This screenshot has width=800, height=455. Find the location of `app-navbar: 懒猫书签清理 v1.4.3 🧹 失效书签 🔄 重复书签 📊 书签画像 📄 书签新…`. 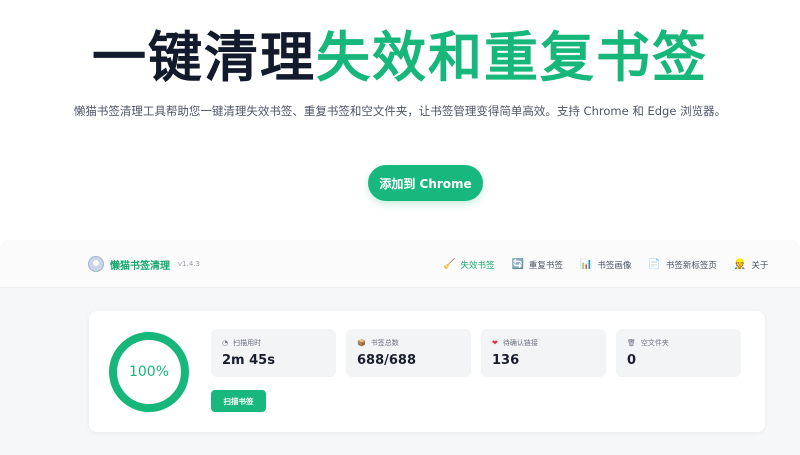

app-navbar: 懒猫书签清理 v1.4.3 🧹 失效书签 🔄 重复书签 📊 书签画像 📄 书签新… is located at coordinates (400, 264).